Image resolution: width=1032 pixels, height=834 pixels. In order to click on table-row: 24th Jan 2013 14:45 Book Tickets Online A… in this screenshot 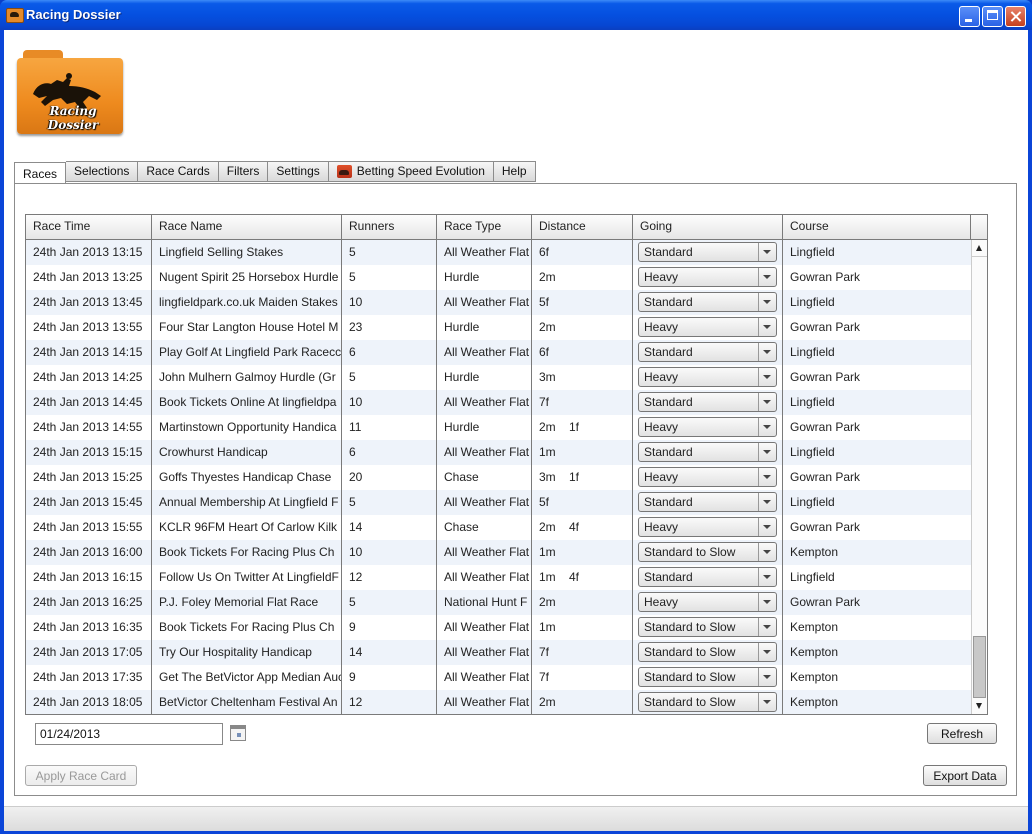, I will do `click(498, 402)`.